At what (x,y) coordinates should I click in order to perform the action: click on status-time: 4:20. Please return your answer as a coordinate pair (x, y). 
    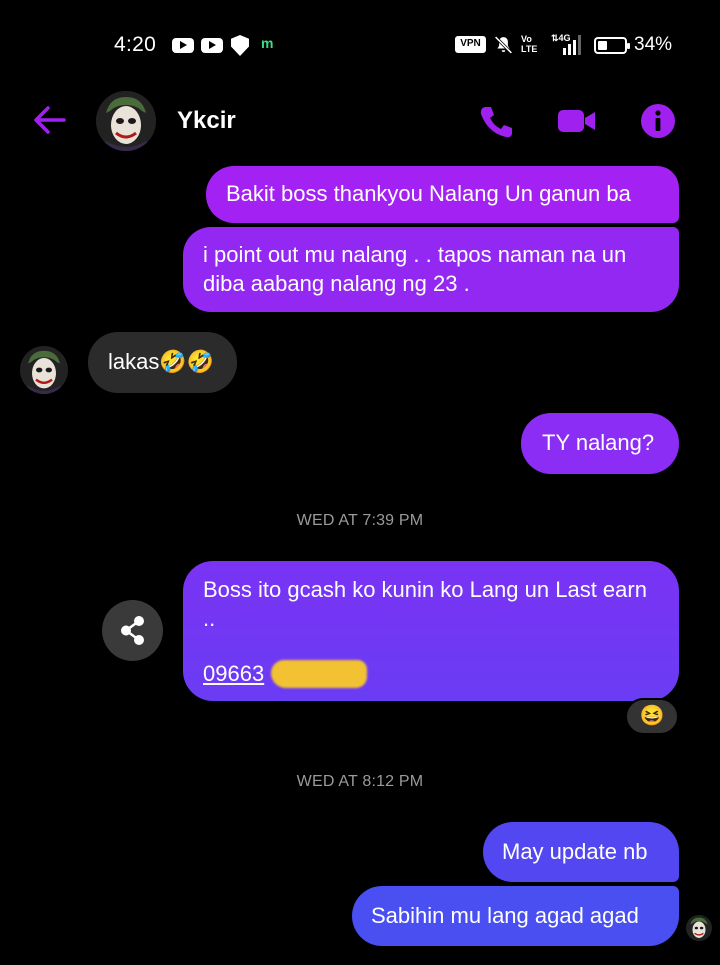
    Looking at the image, I should click on (135, 44).